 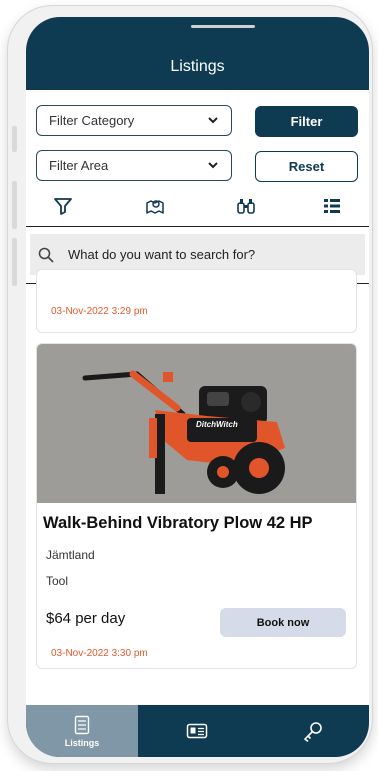 What do you see at coordinates (197, 53) in the screenshot?
I see `app-header: Listings` at bounding box center [197, 53].